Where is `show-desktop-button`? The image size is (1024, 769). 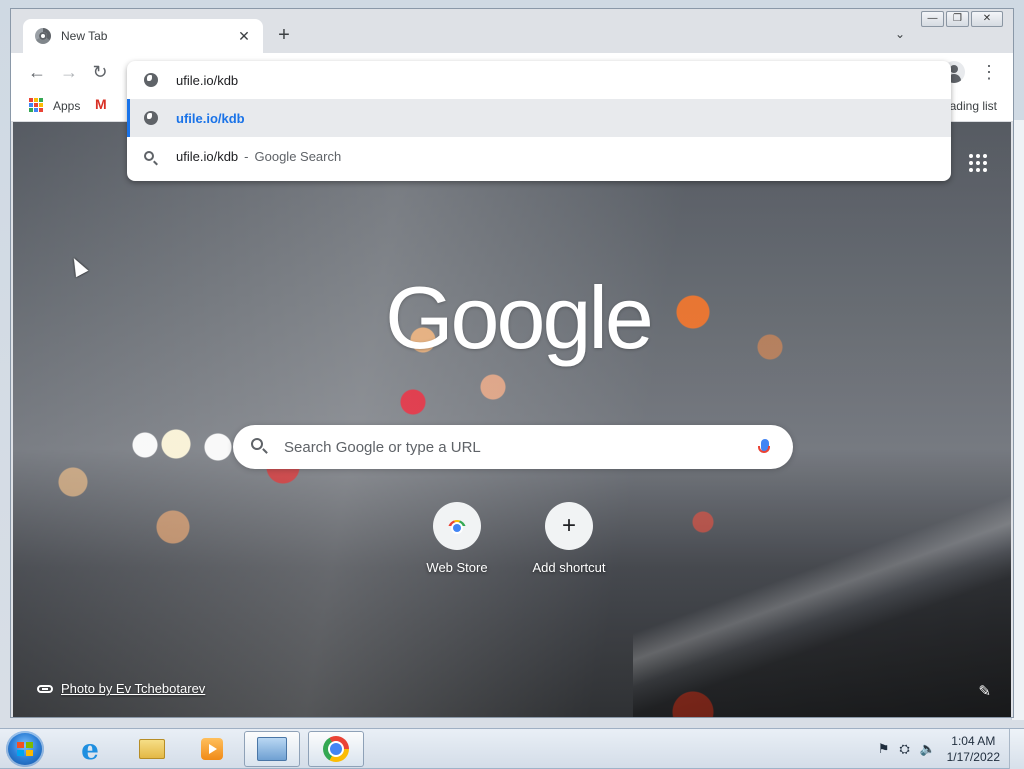 show-desktop-button is located at coordinates (1016, 749).